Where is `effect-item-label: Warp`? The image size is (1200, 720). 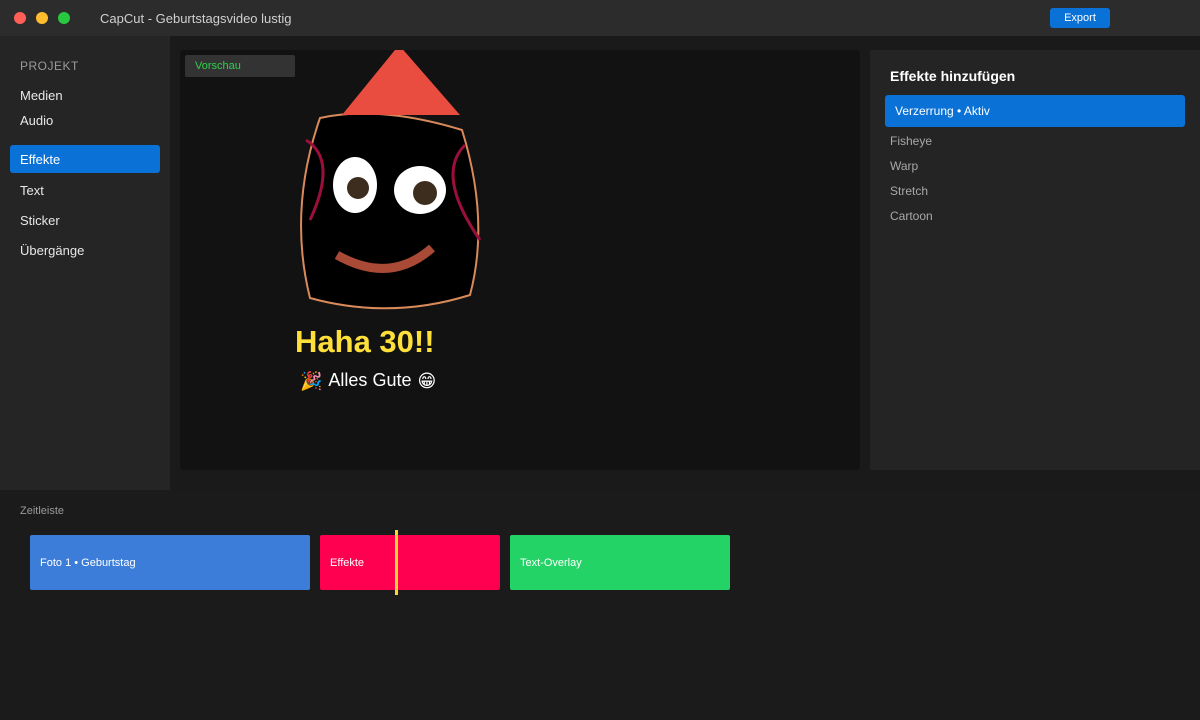
effect-item-label: Warp is located at coordinates (904, 165).